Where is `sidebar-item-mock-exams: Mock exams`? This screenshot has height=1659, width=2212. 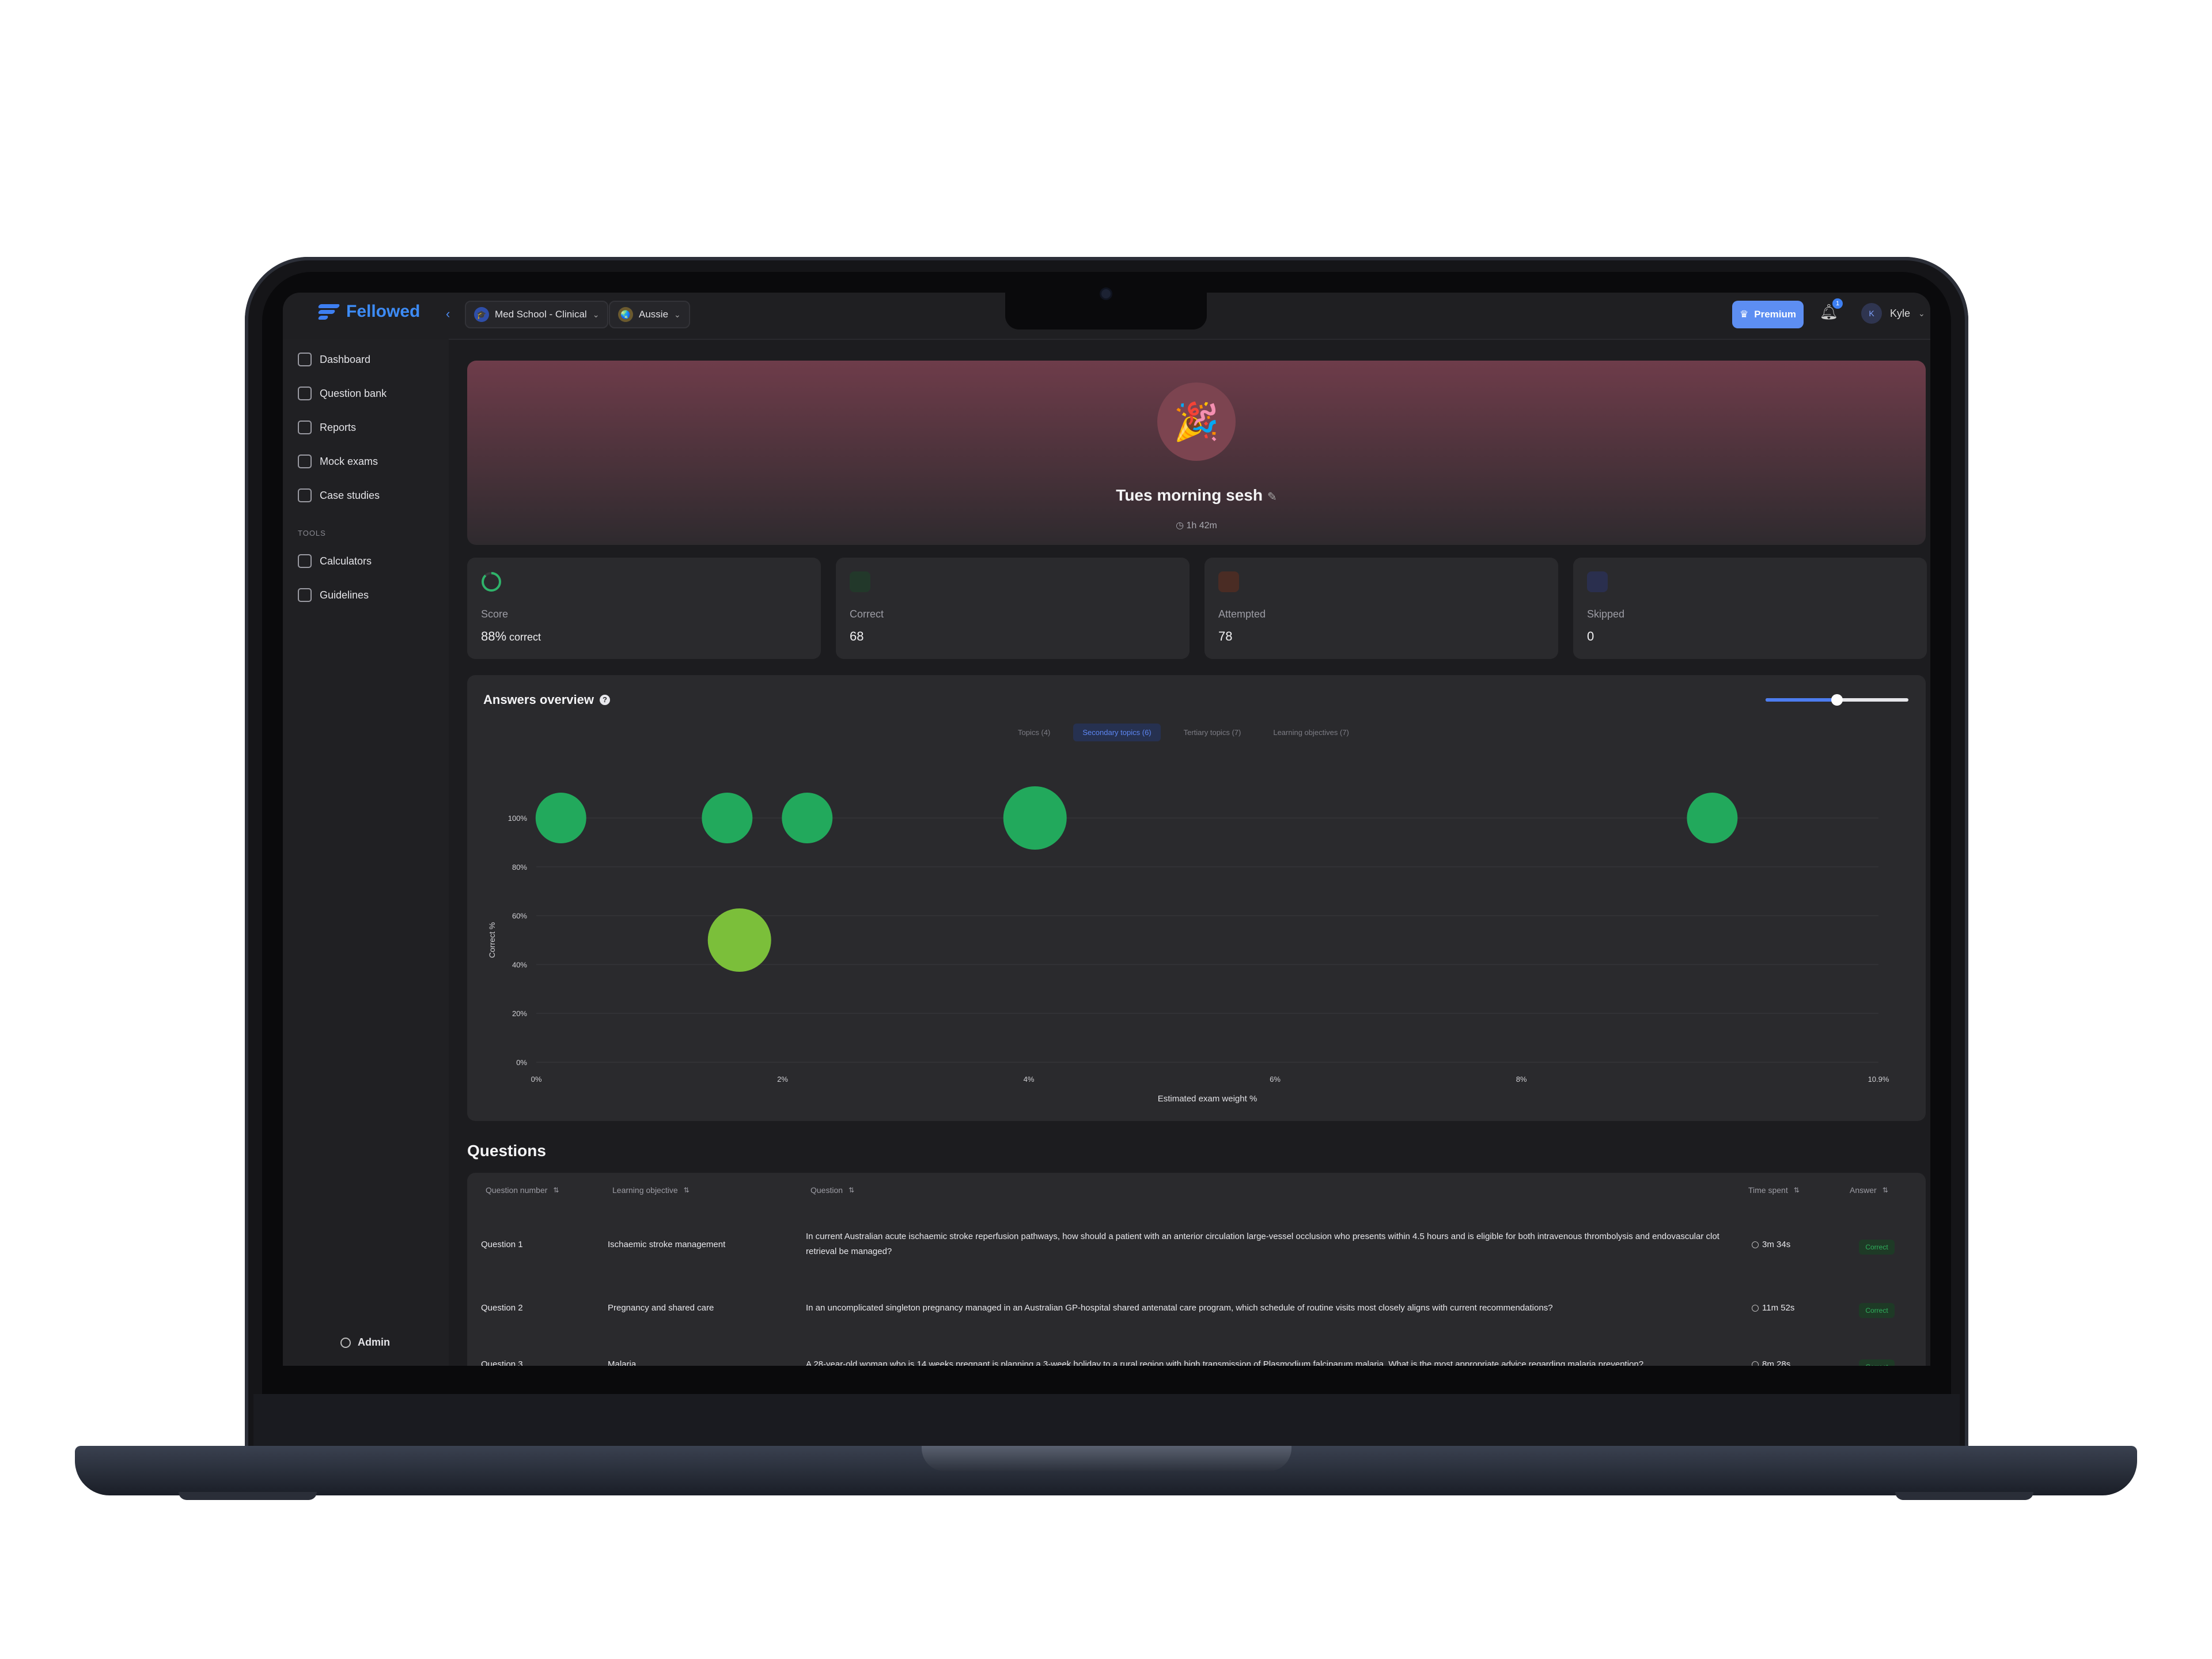 sidebar-item-mock-exams: Mock exams is located at coordinates (338, 461).